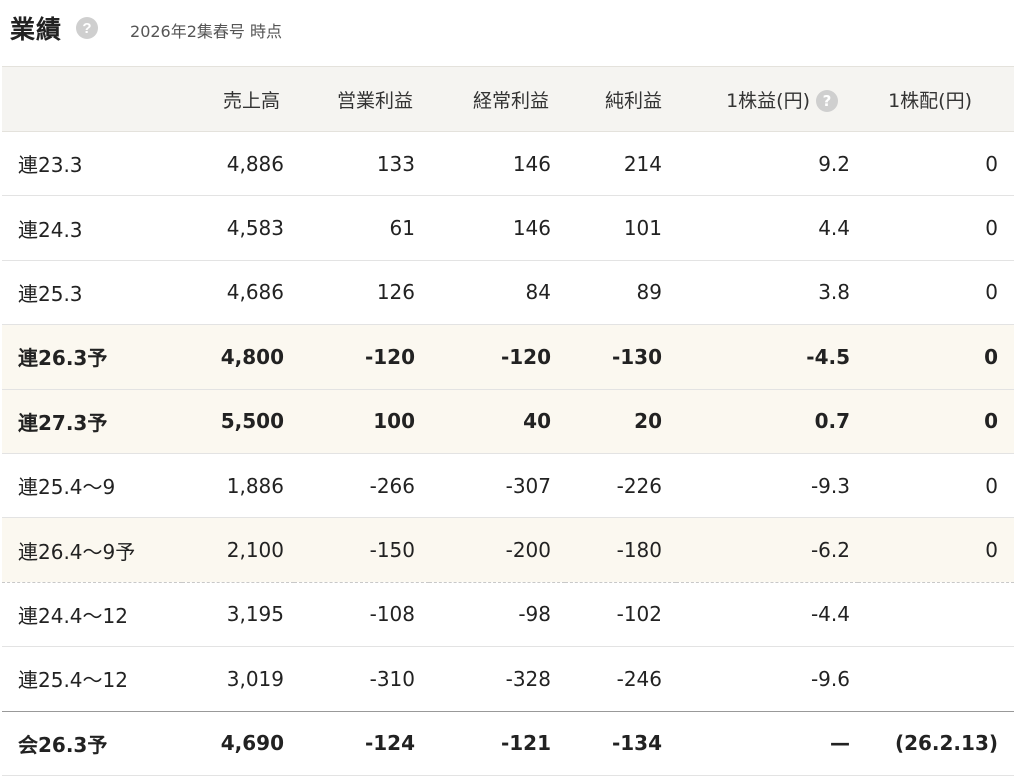 This screenshot has height=780, width=1024. What do you see at coordinates (497, 679) in the screenshot?
I see `ordinary-profit-cell: -328` at bounding box center [497, 679].